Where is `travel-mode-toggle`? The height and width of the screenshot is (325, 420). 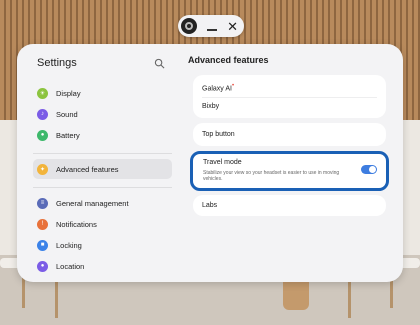 travel-mode-toggle is located at coordinates (369, 169).